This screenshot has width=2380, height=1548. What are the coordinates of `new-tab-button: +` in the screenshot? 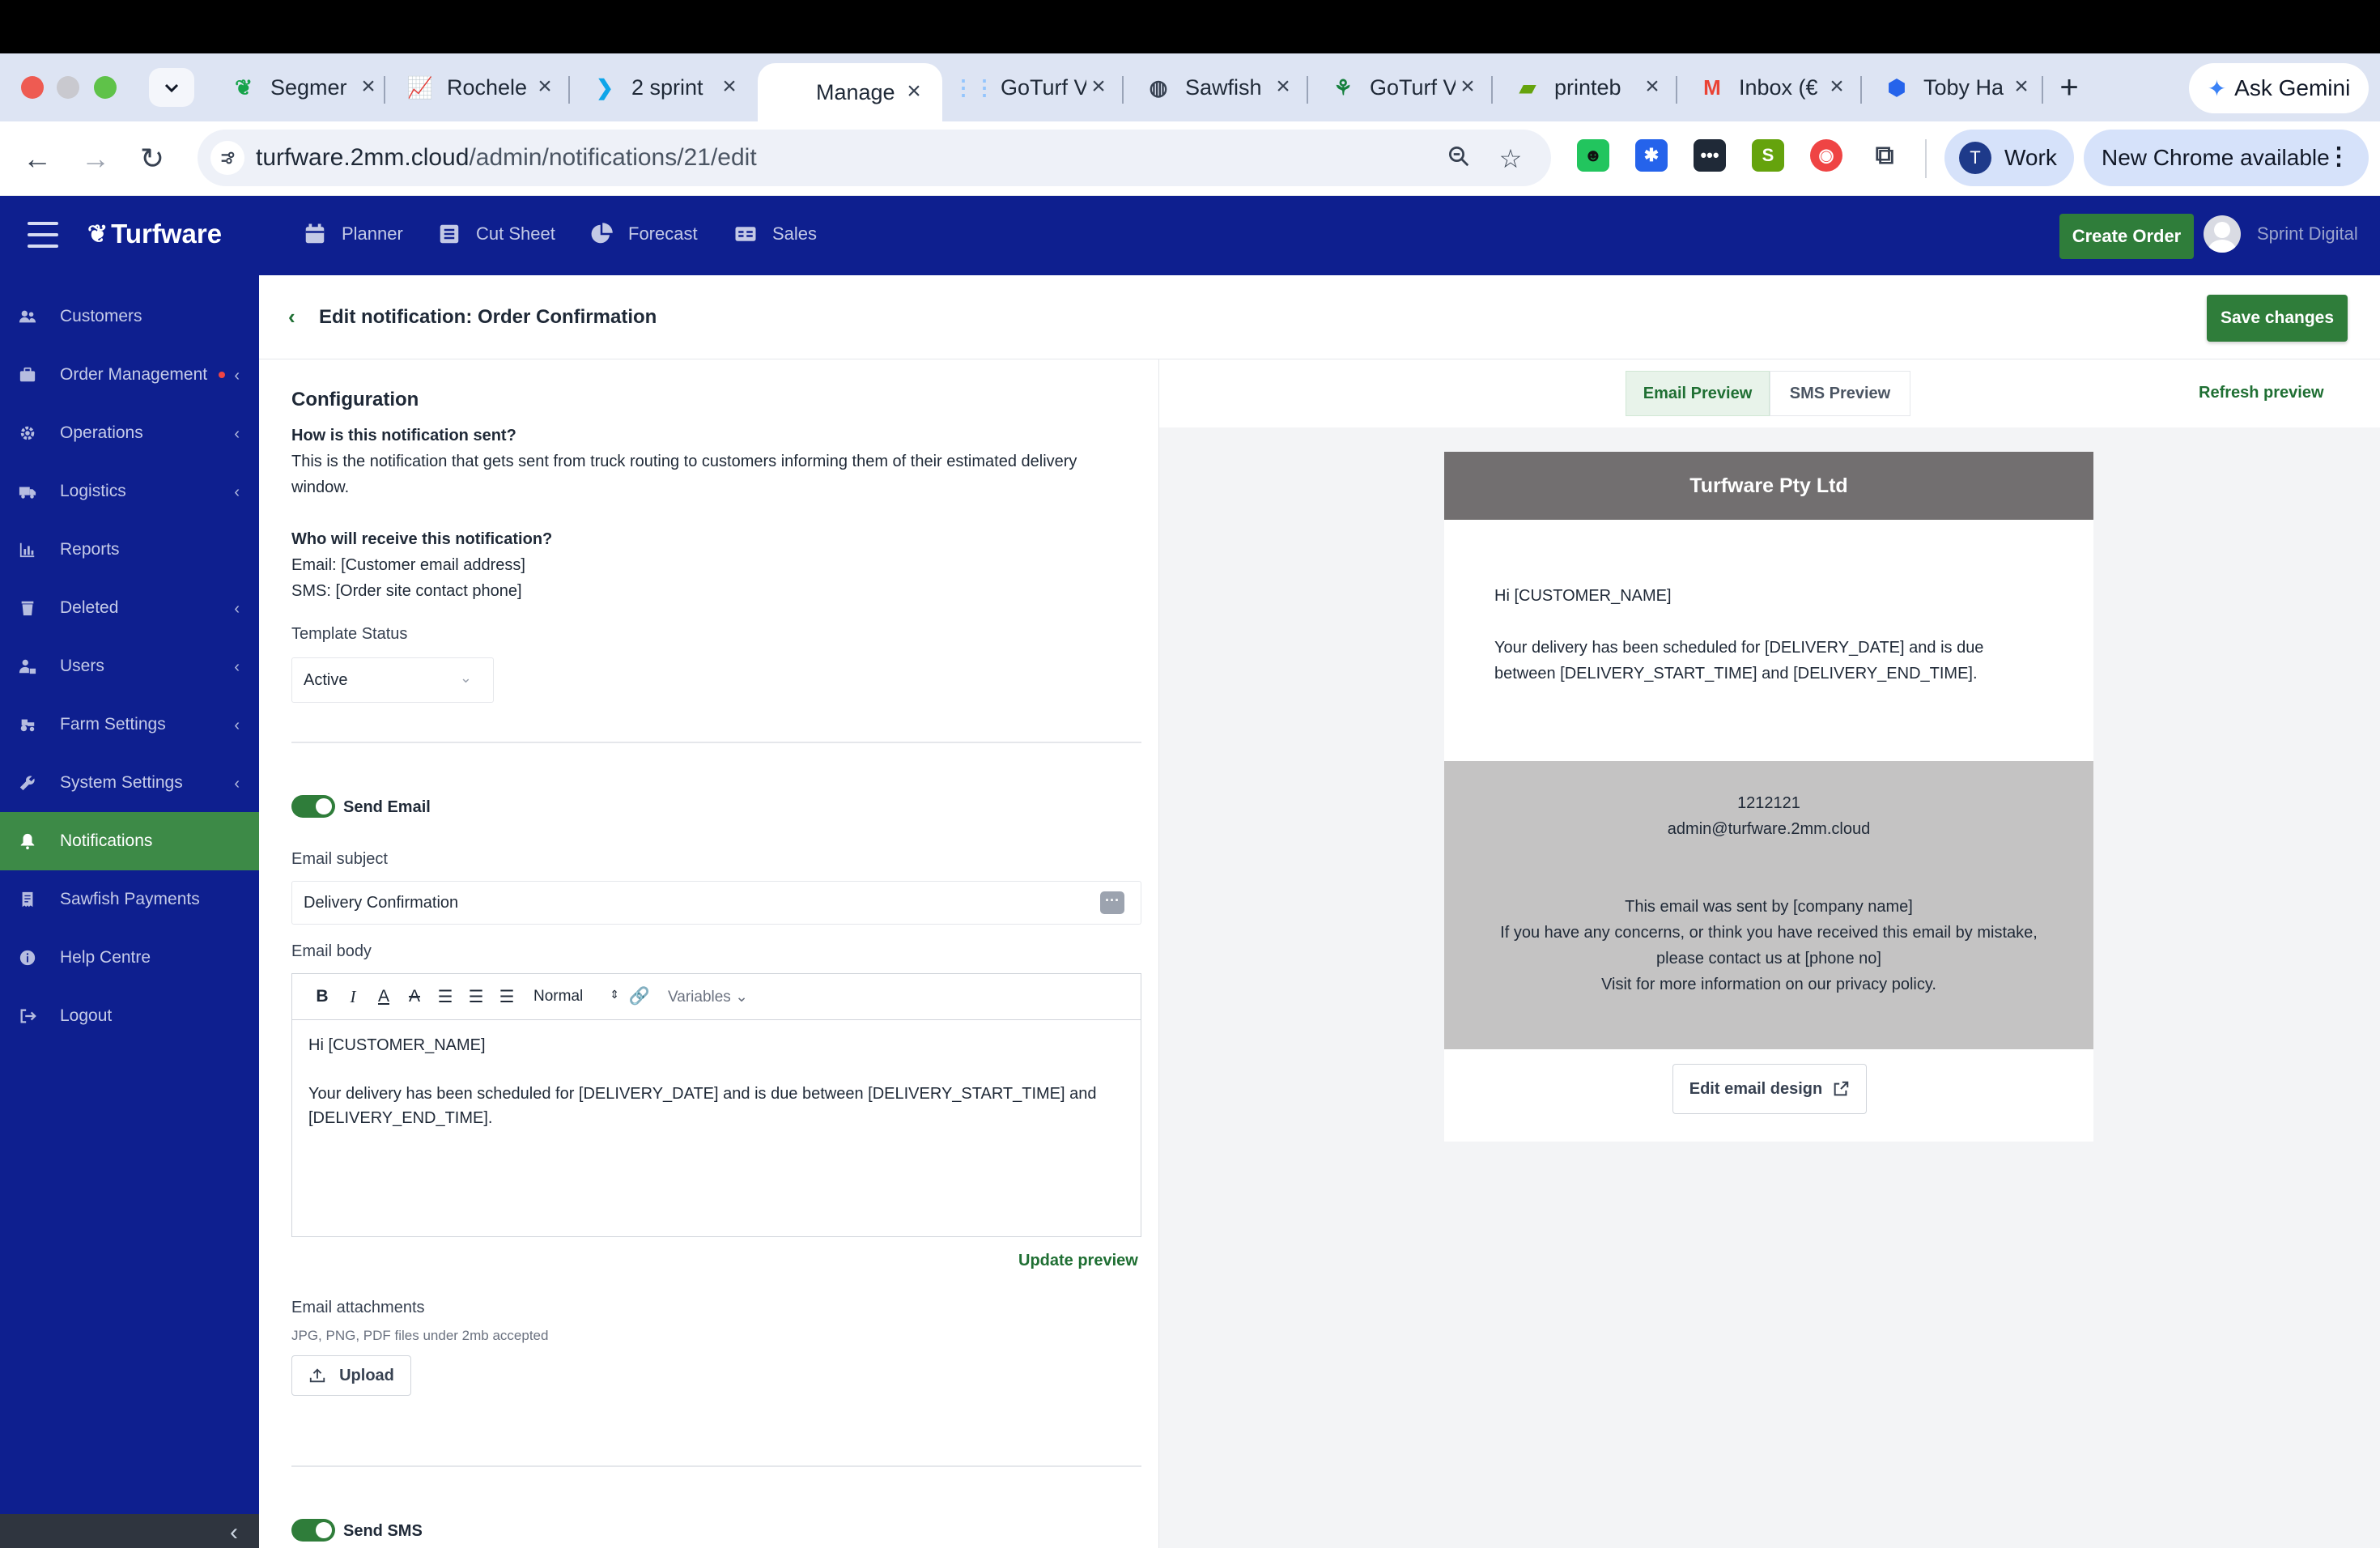 It's located at (2069, 87).